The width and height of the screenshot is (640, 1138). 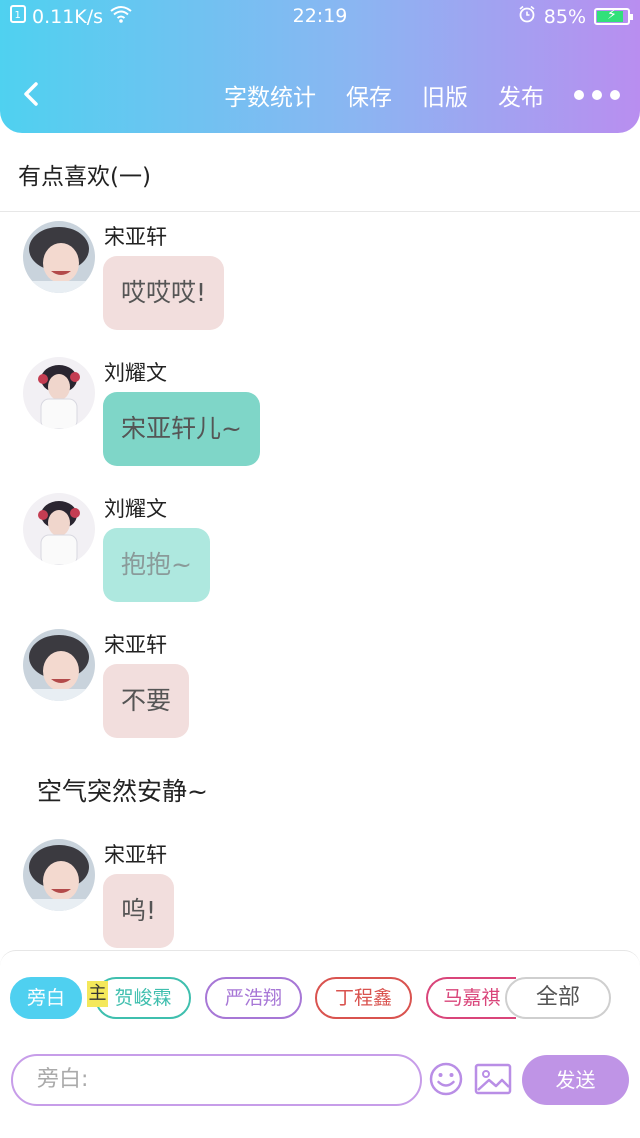 What do you see at coordinates (445, 95) in the screenshot?
I see `old-version-button: 旧版` at bounding box center [445, 95].